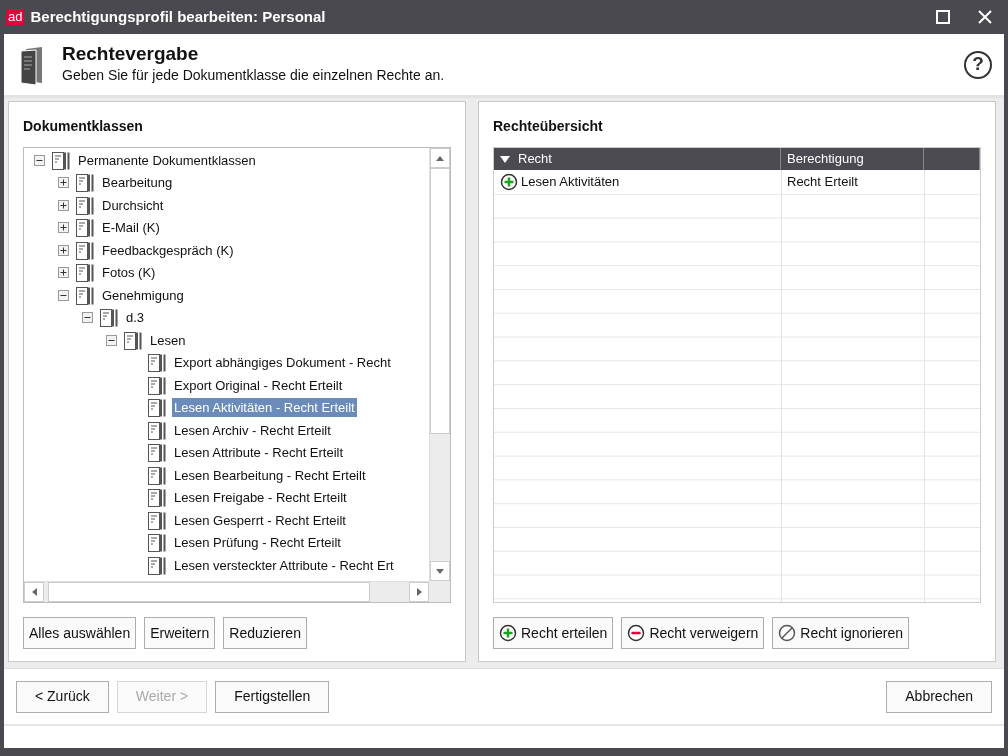  I want to click on scroll-right-button, so click(419, 592).